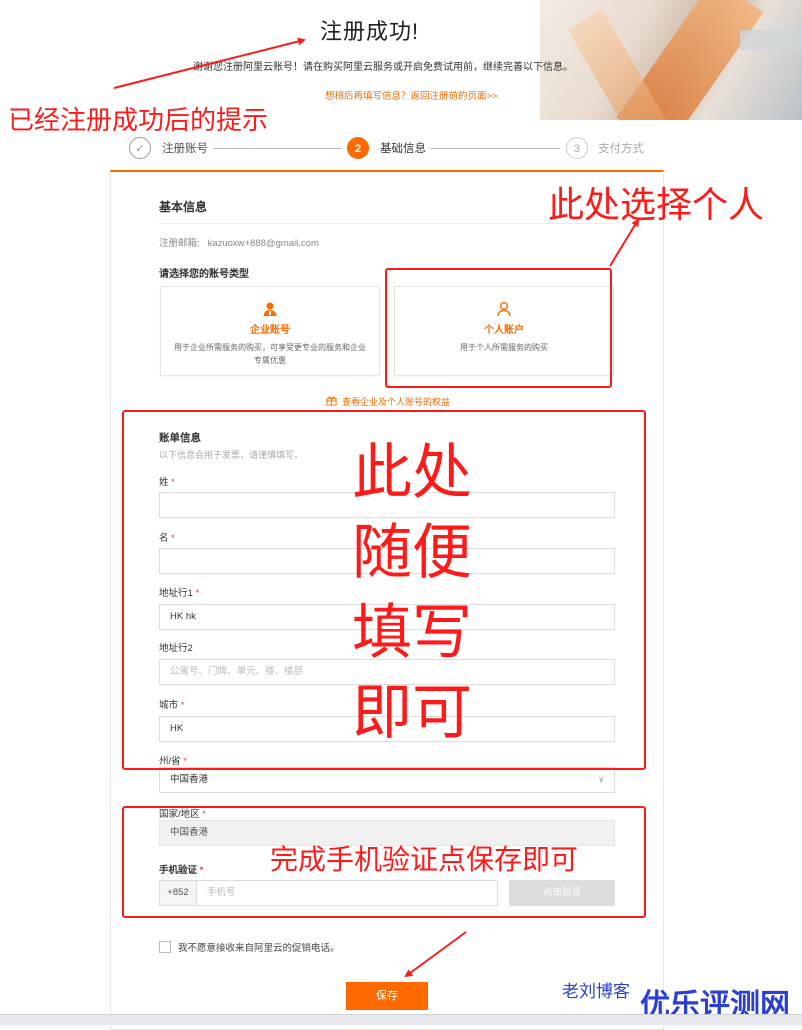  I want to click on success-title: 注册成功!, so click(370, 31).